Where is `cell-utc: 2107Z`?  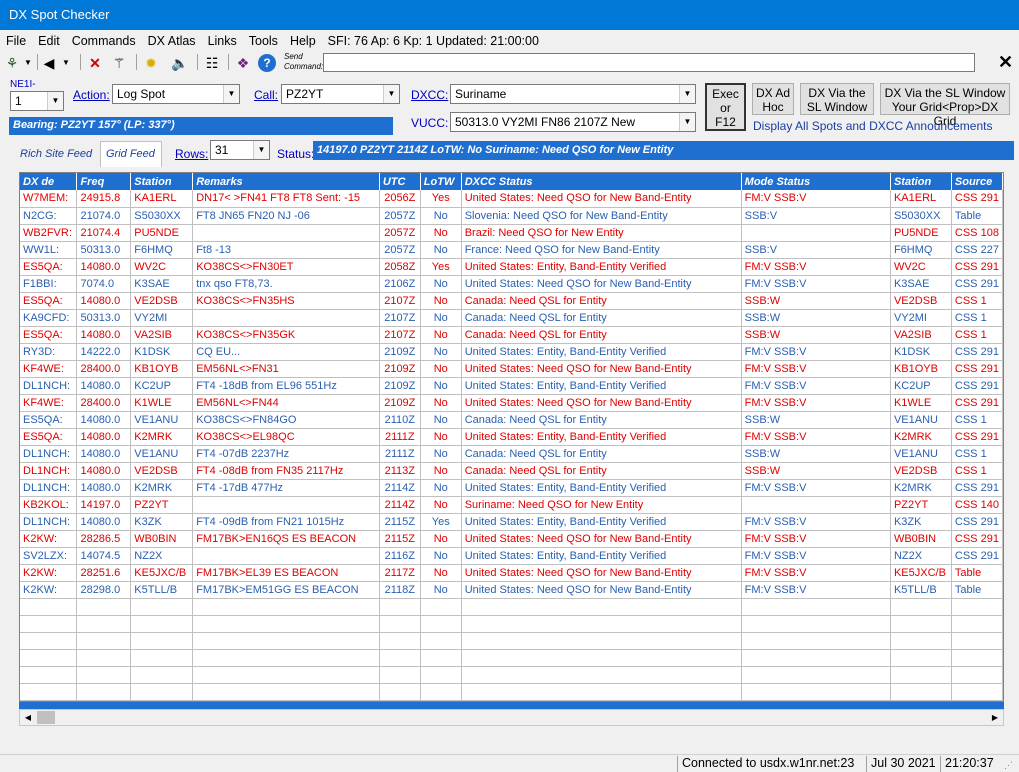 cell-utc: 2107Z is located at coordinates (400, 318).